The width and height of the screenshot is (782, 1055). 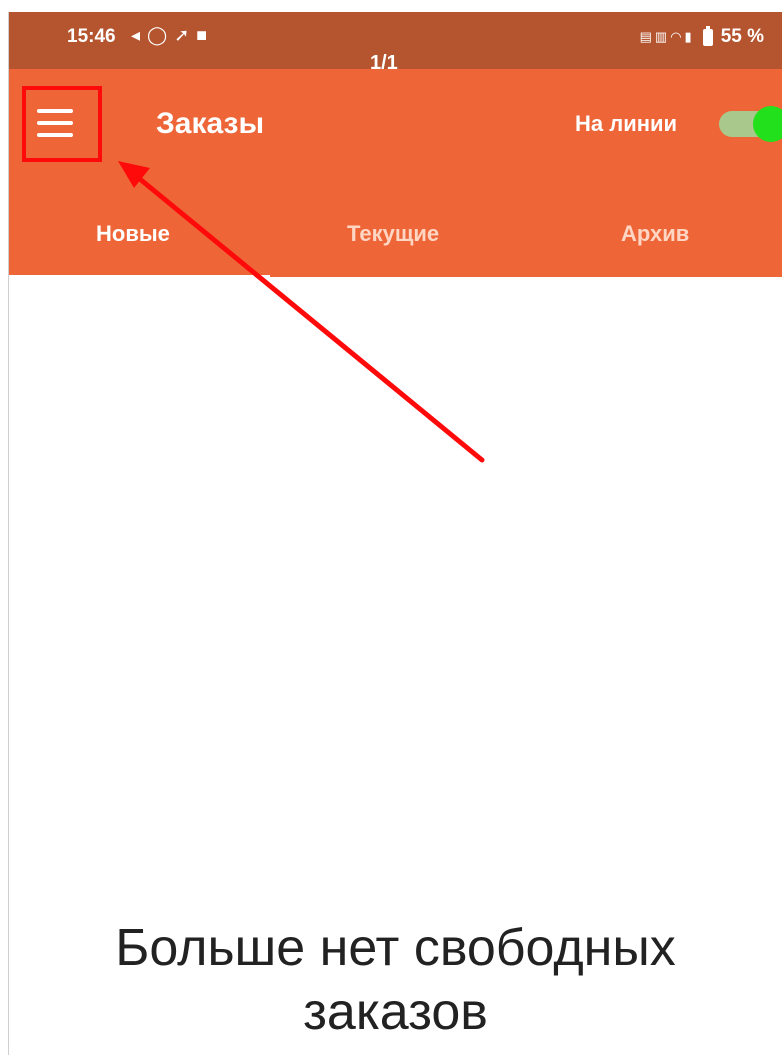 What do you see at coordinates (301, 312) in the screenshot?
I see `annotation-arrow-icon` at bounding box center [301, 312].